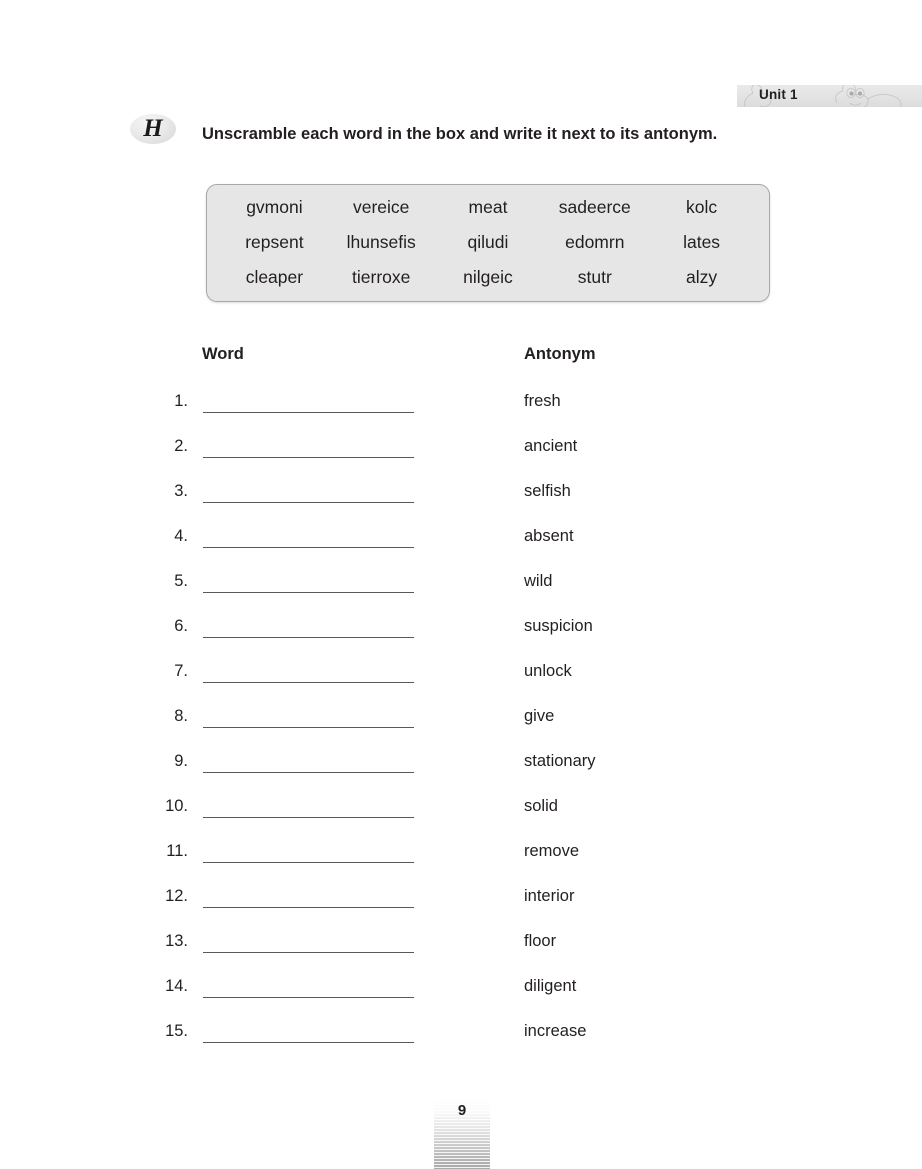  I want to click on antonym-word: unlock, so click(548, 671).